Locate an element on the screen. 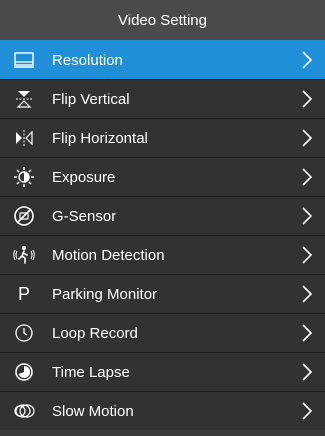 This screenshot has width=325, height=436. menu-item-flip-horizontal: Flip Horizontal is located at coordinates (162, 137).